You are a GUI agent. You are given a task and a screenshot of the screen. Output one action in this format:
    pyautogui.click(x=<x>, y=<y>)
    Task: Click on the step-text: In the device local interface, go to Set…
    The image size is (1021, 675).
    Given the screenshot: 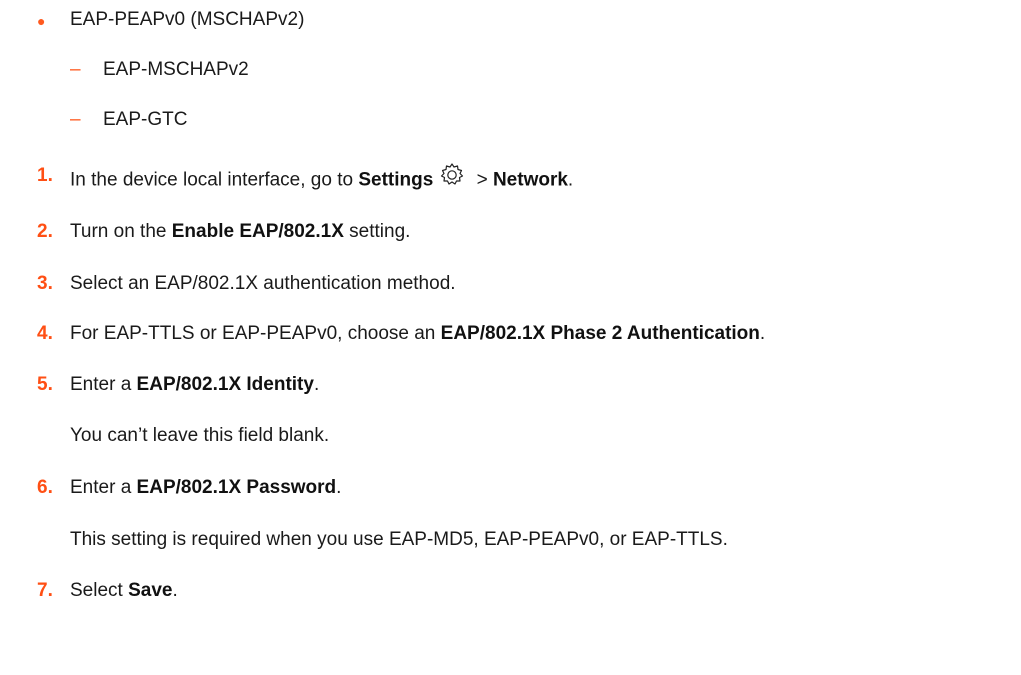 What is the action you would take?
    pyautogui.click(x=322, y=179)
    